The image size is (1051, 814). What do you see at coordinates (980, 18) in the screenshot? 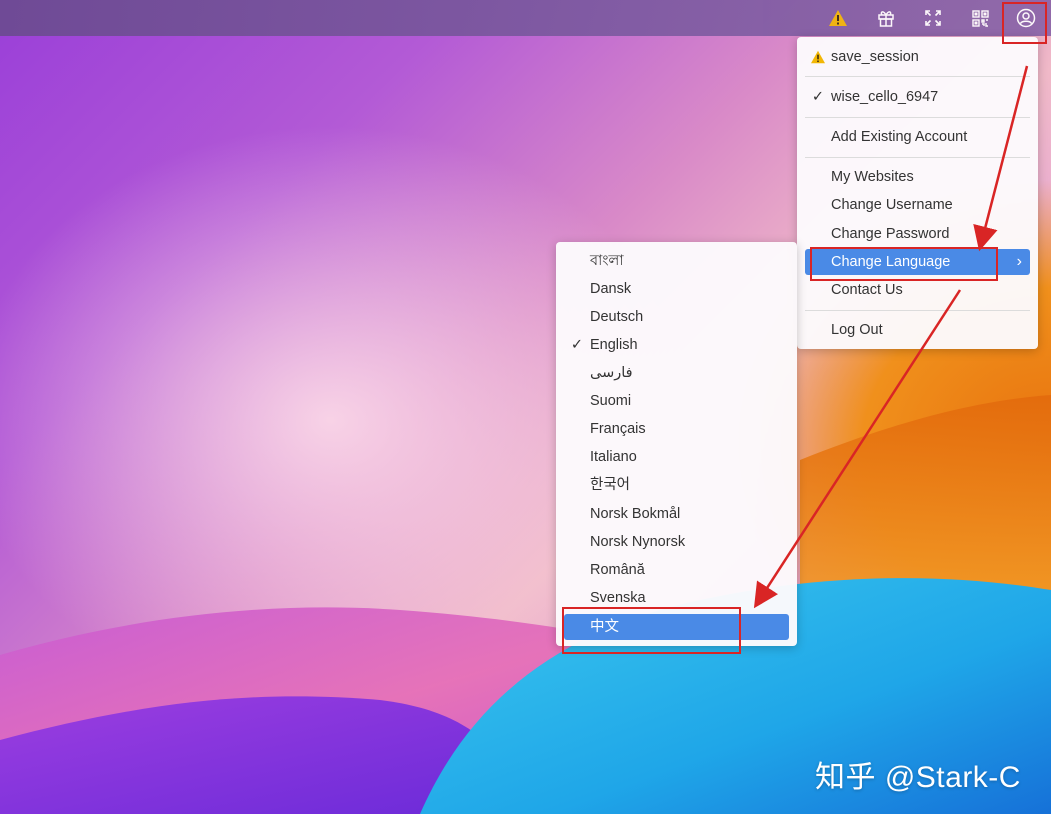
I see `qr-code-icon` at bounding box center [980, 18].